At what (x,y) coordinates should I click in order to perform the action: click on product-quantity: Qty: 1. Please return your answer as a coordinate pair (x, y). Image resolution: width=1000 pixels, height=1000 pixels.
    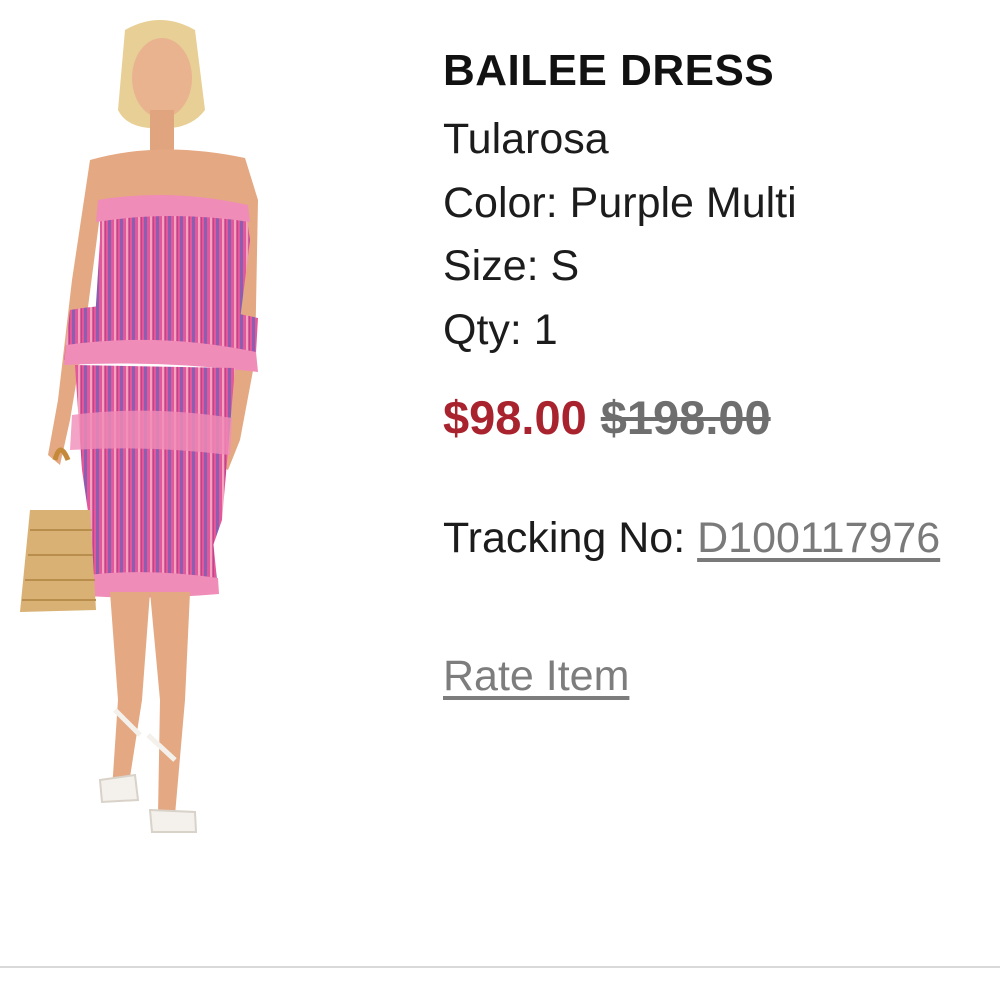
    Looking at the image, I should click on (500, 330).